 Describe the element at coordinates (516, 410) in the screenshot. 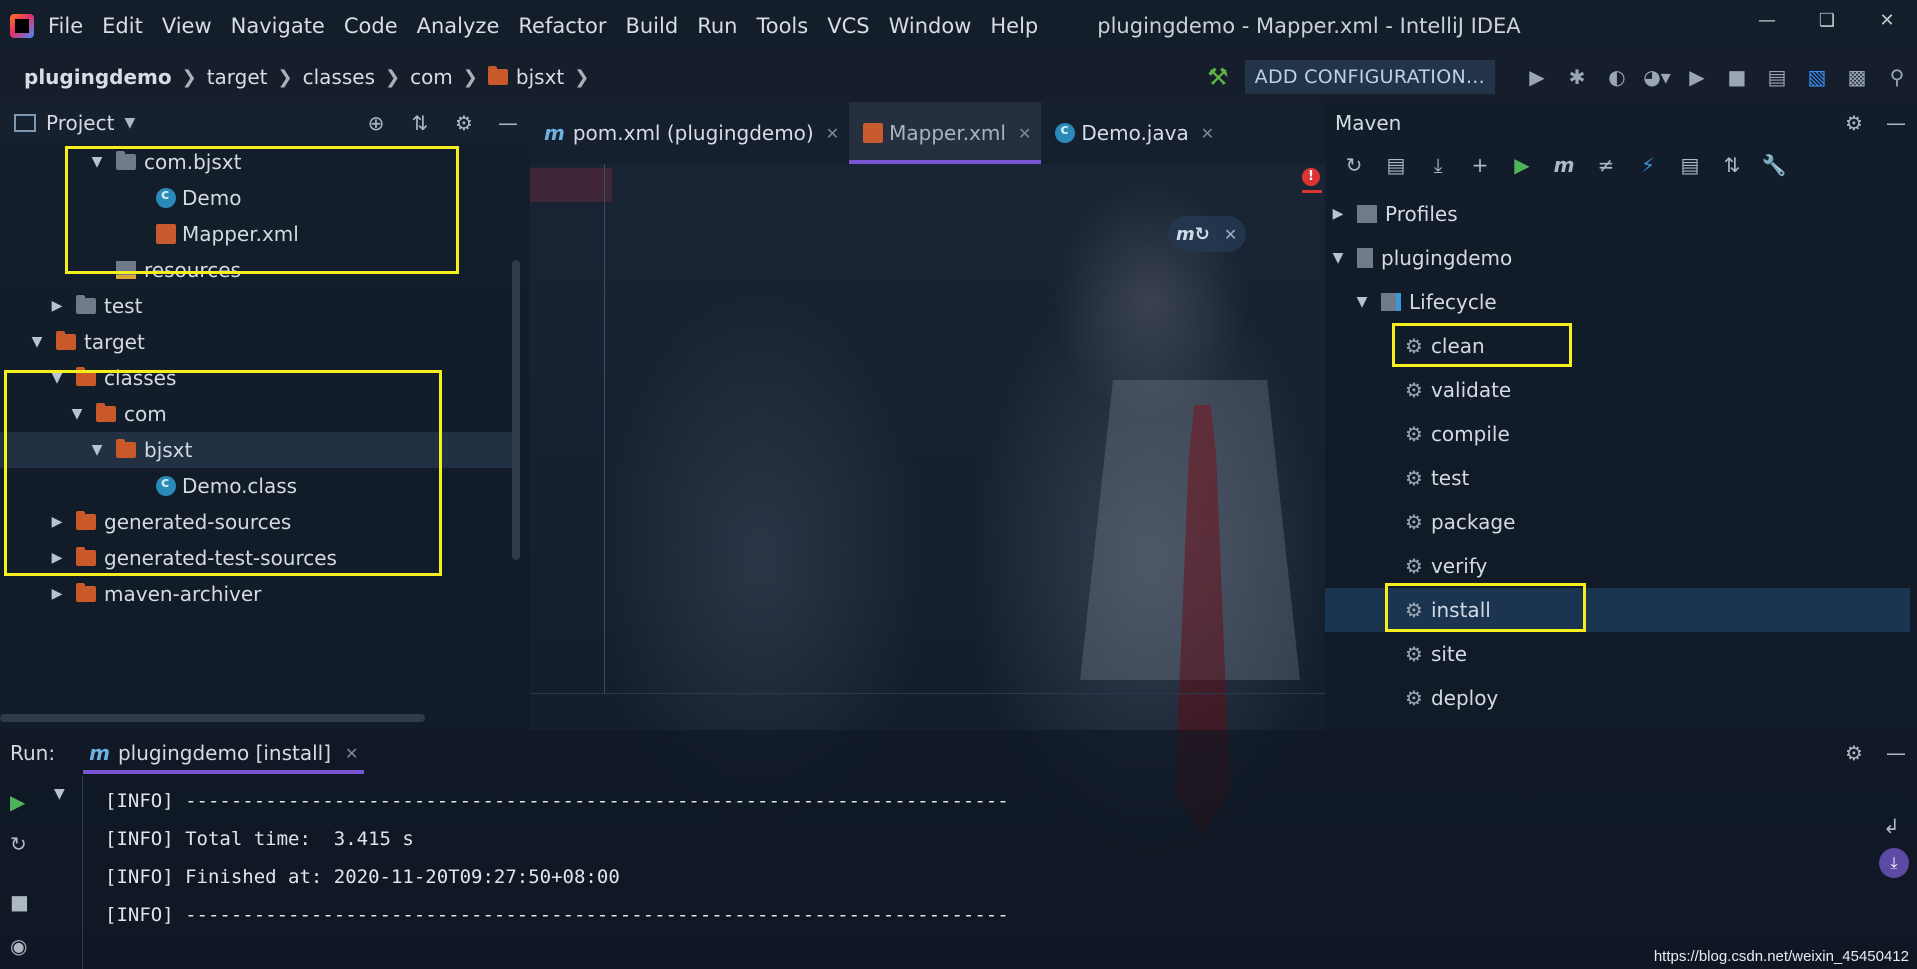

I see `project-scrollbar` at that location.